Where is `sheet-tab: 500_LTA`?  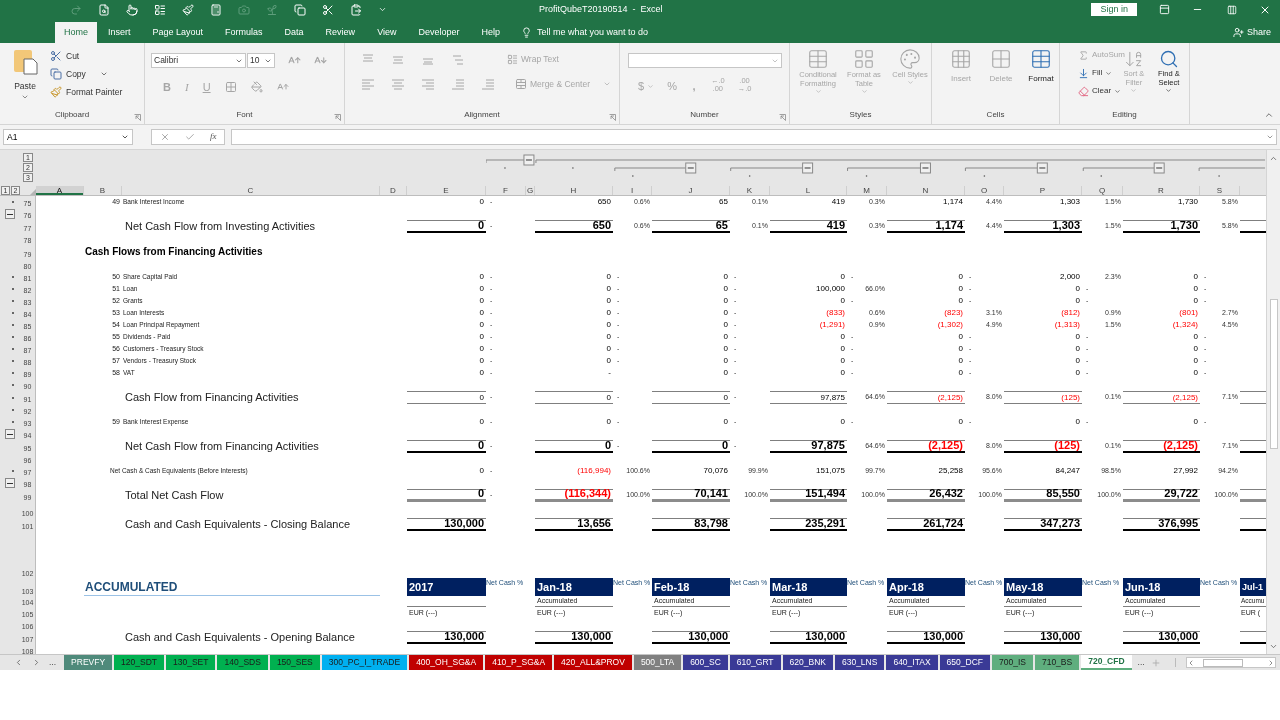 sheet-tab: 500_LTA is located at coordinates (657, 662).